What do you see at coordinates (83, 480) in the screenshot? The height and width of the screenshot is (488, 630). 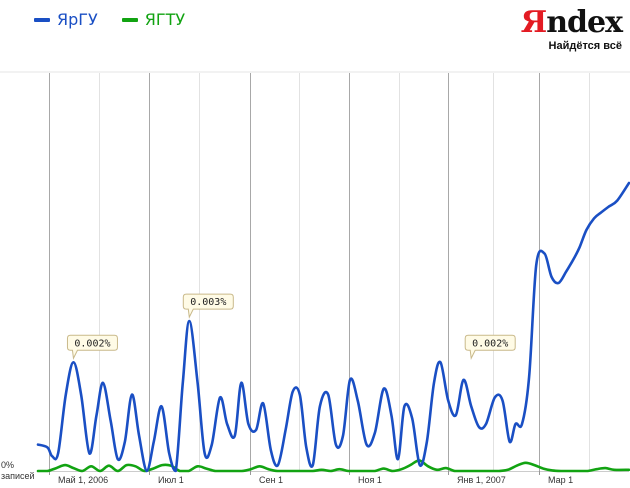 I see `x-tick-label: Май 1, 2006` at bounding box center [83, 480].